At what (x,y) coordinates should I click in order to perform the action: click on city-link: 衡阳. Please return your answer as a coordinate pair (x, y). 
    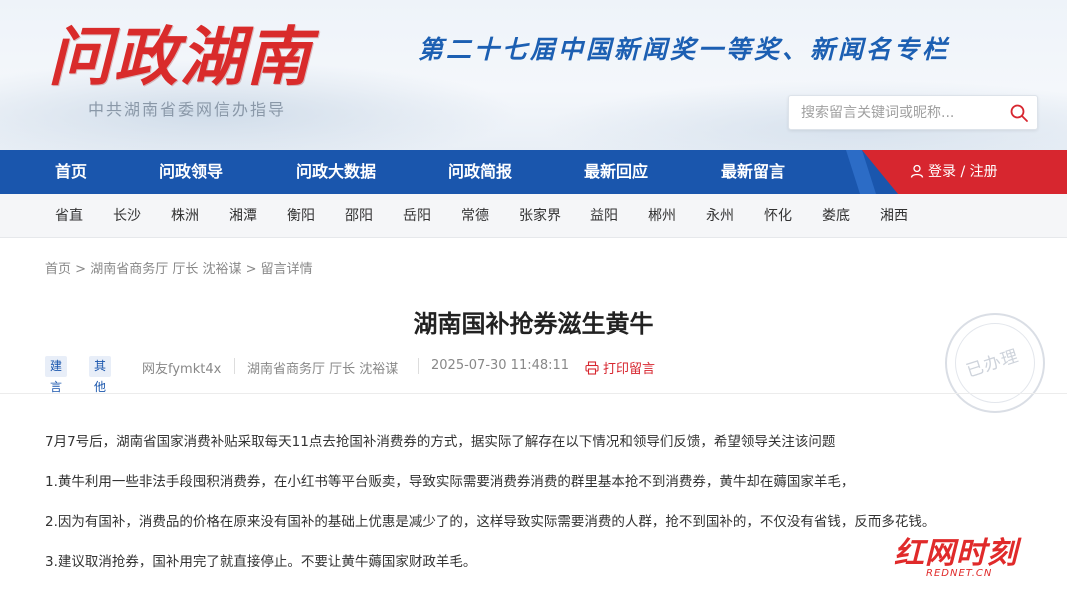
    Looking at the image, I should click on (301, 216).